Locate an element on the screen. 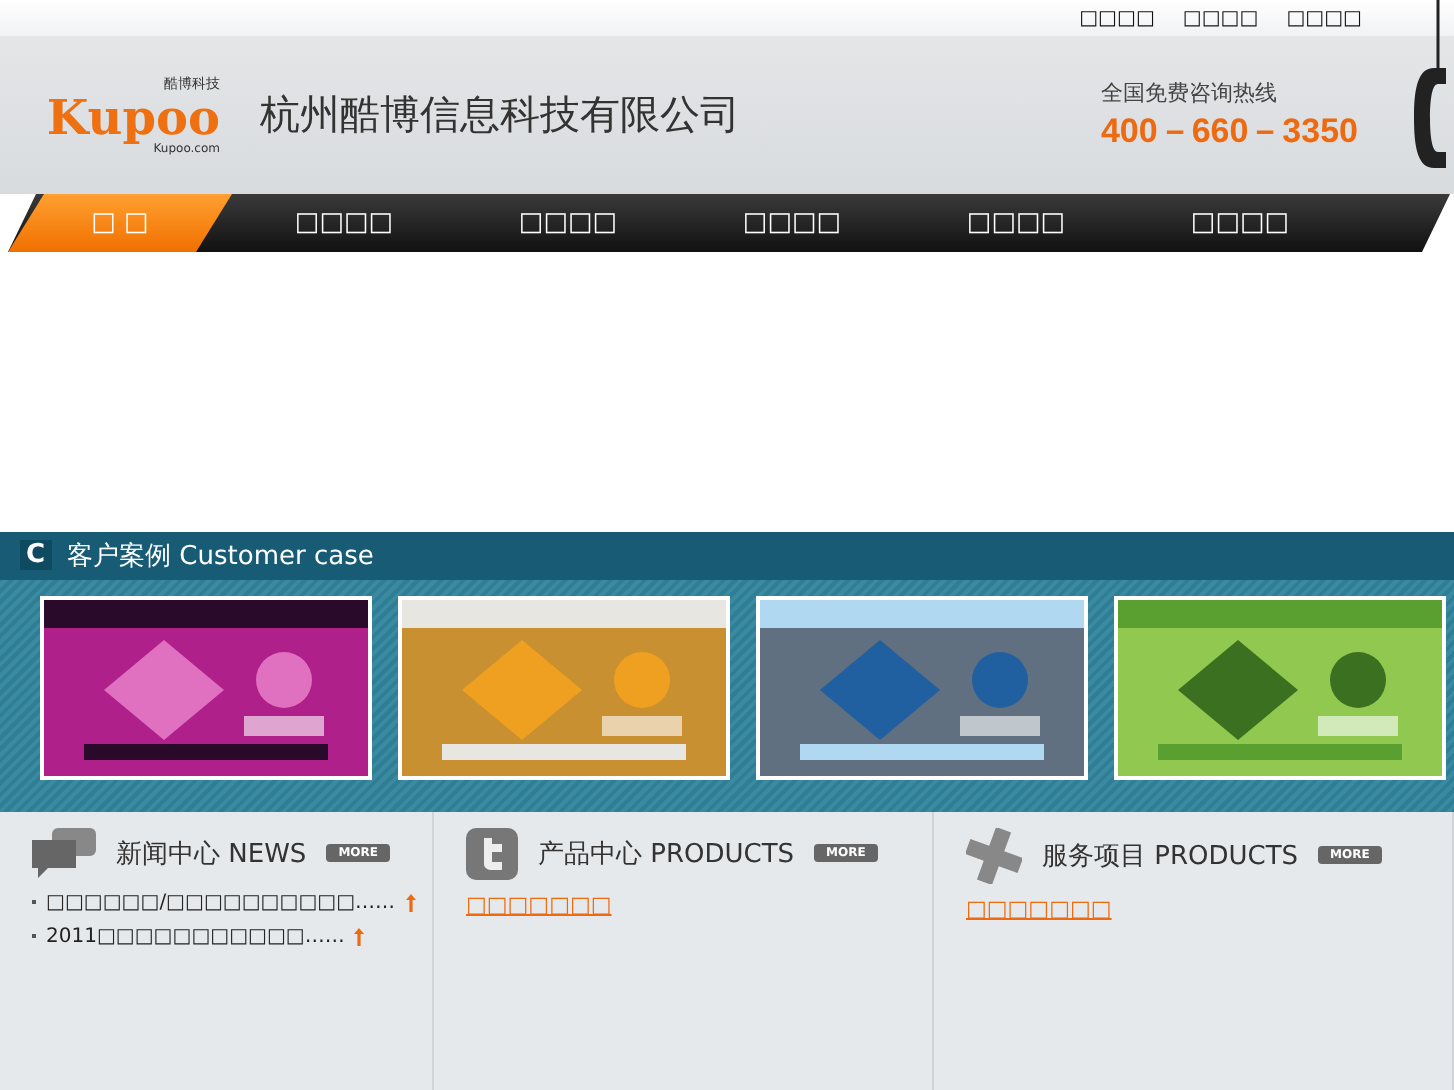 Image resolution: width=1454 pixels, height=1090 pixels. section-title: 客户案例 Customer case is located at coordinates (220, 556).